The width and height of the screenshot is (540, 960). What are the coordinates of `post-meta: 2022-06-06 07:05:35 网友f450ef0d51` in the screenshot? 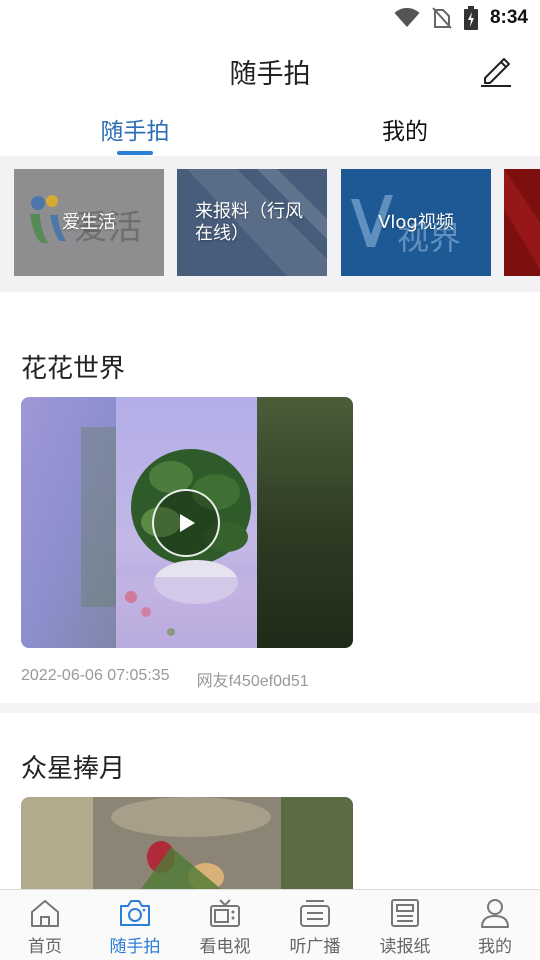 It's located at (165, 679).